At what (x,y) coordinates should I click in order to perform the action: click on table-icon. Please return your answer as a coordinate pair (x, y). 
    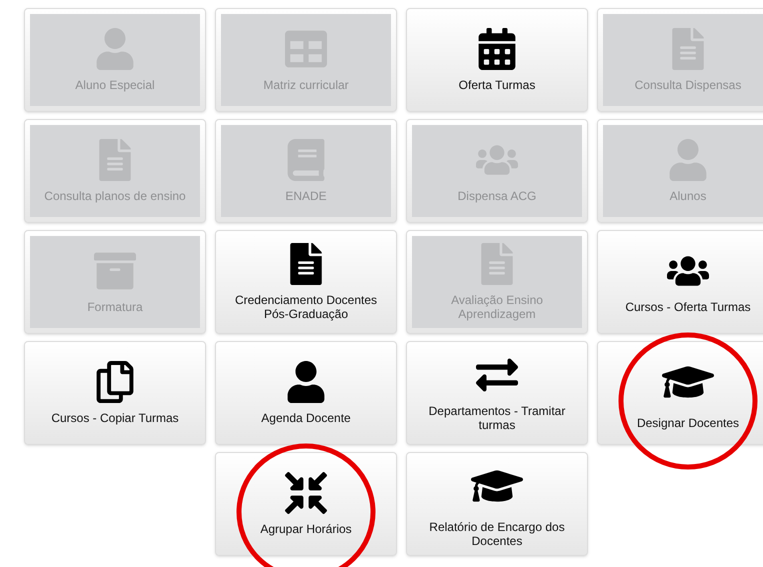
    Looking at the image, I should click on (306, 49).